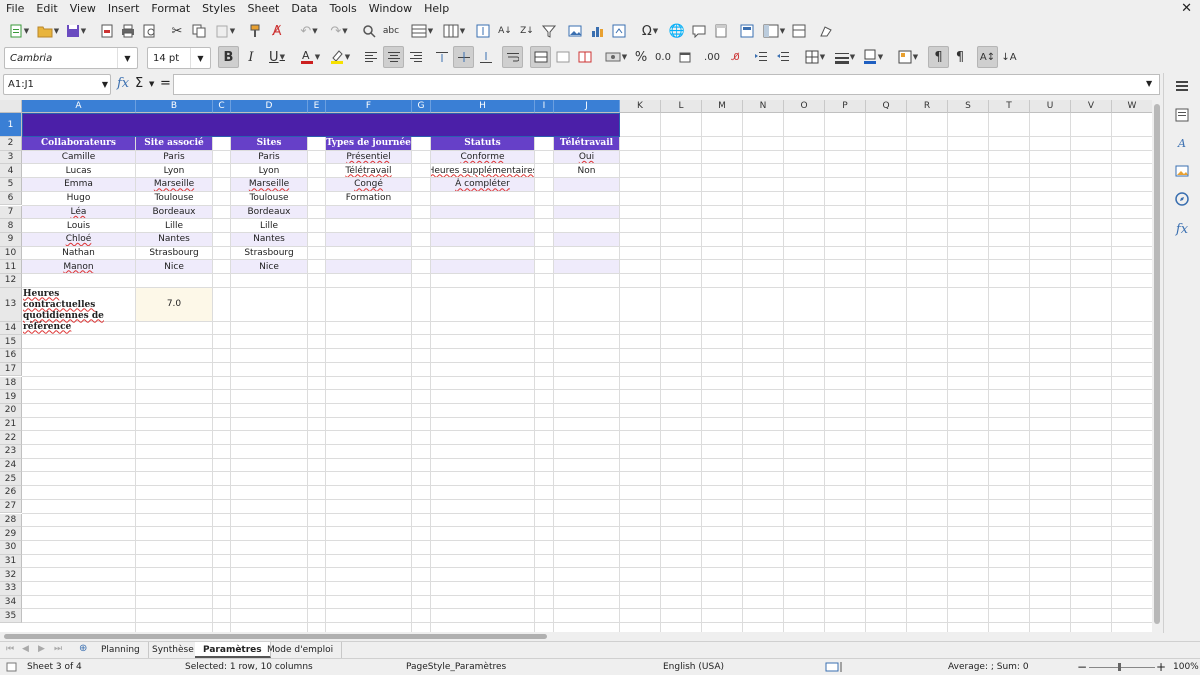 The height and width of the screenshot is (675, 1200). What do you see at coordinates (269, 198) in the screenshot?
I see `table-cell-sites: Toulouse` at bounding box center [269, 198].